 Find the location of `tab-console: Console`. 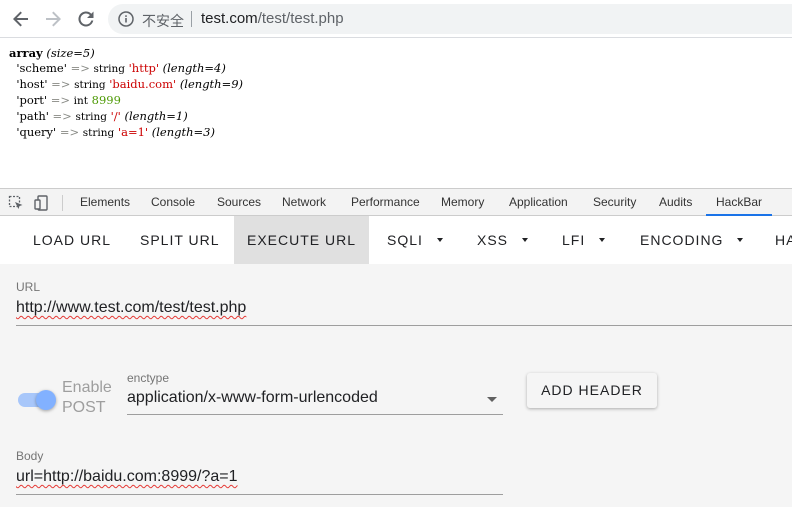

tab-console: Console is located at coordinates (173, 202).